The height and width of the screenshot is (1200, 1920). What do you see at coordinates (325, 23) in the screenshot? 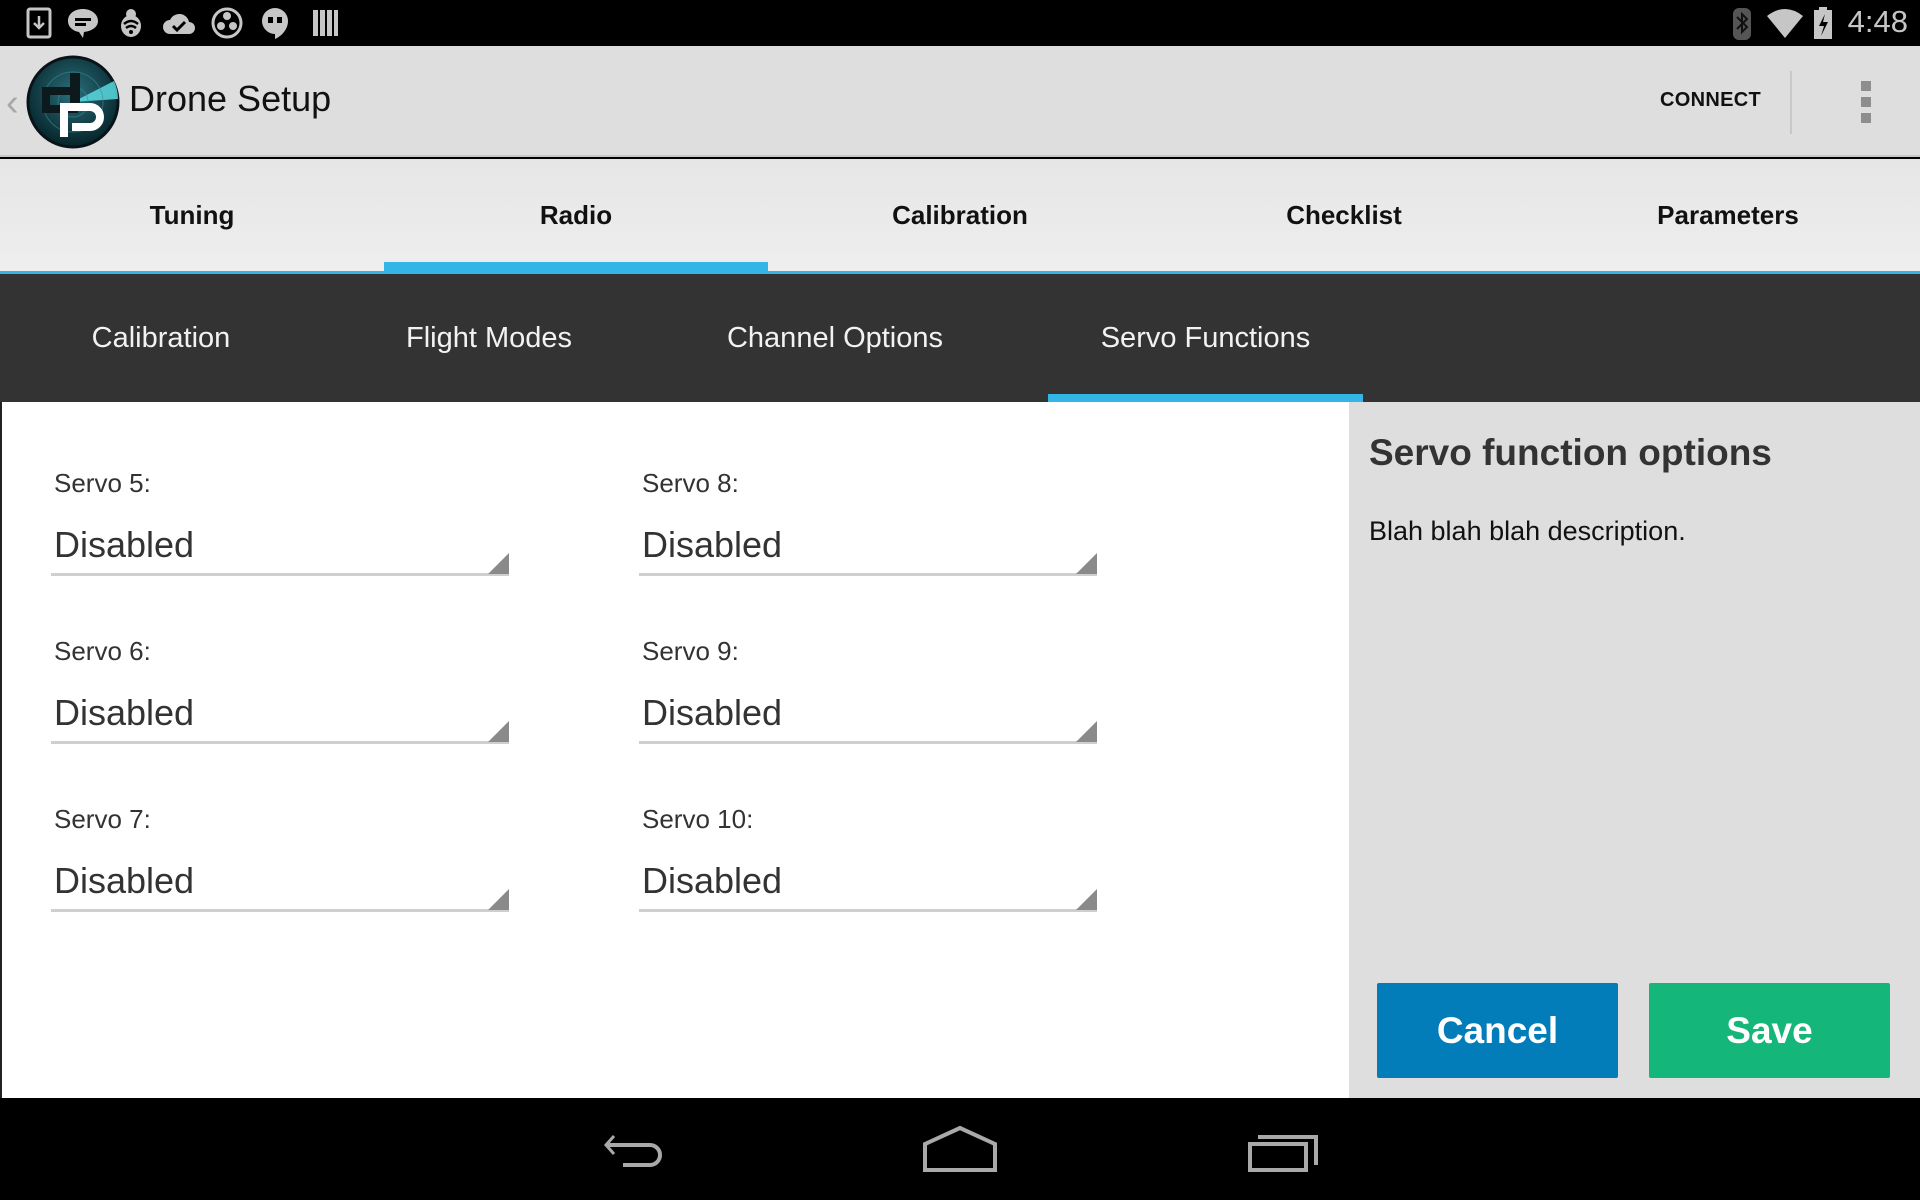
I see `barcode-icon` at bounding box center [325, 23].